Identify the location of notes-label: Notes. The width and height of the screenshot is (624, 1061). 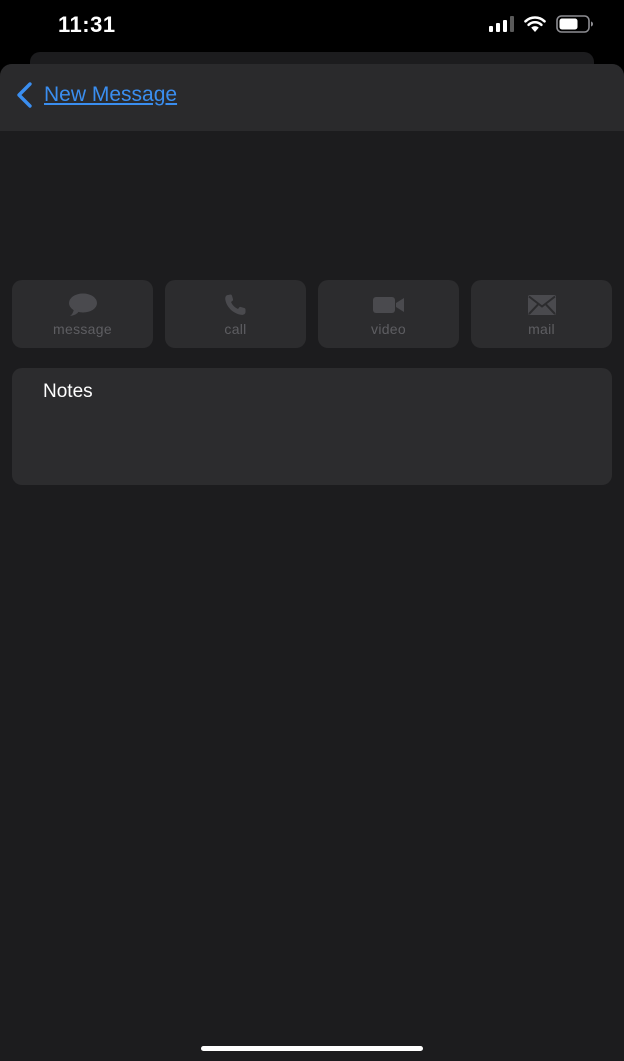
(68, 391).